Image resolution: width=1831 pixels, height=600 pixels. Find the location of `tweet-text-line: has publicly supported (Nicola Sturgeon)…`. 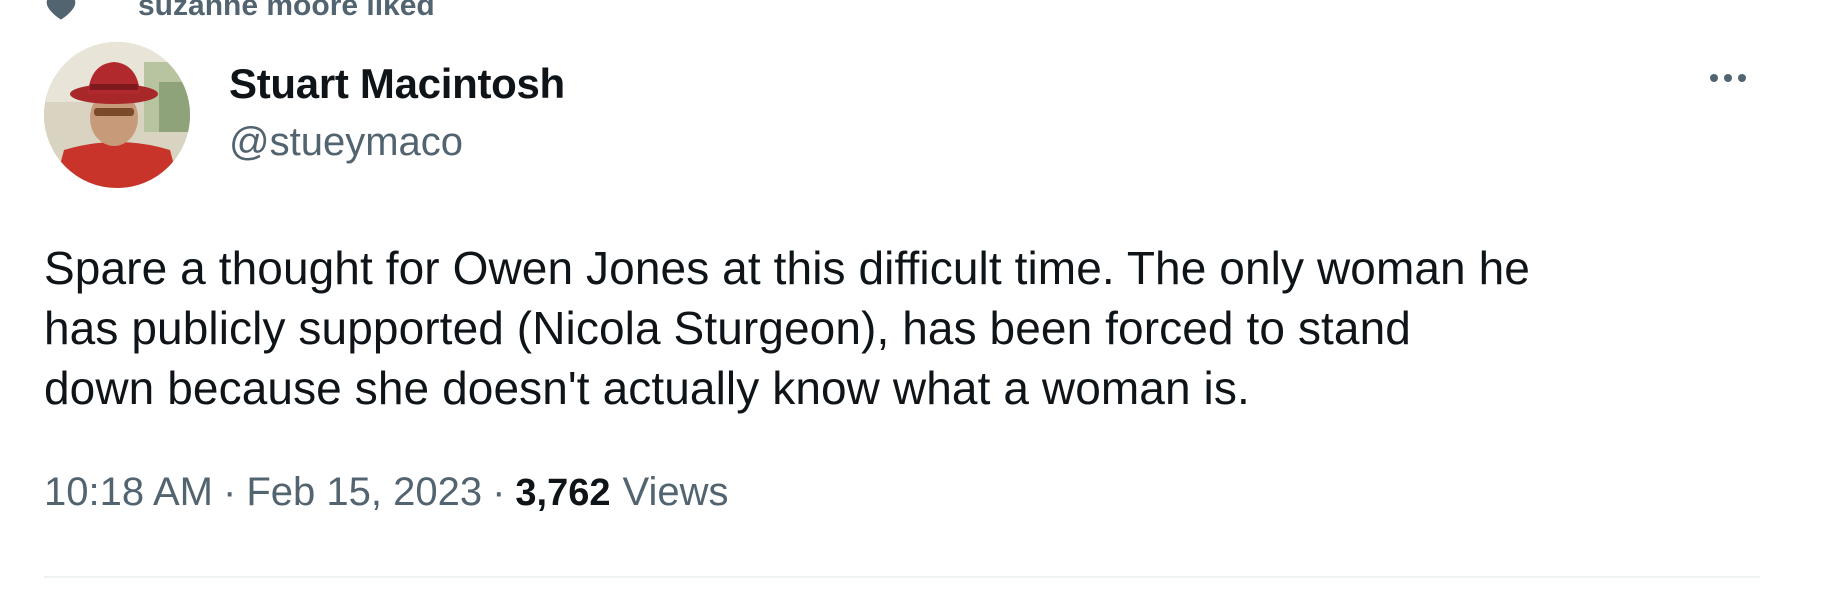

tweet-text-line: has publicly supported (Nicola Sturgeon)… is located at coordinates (727, 328).